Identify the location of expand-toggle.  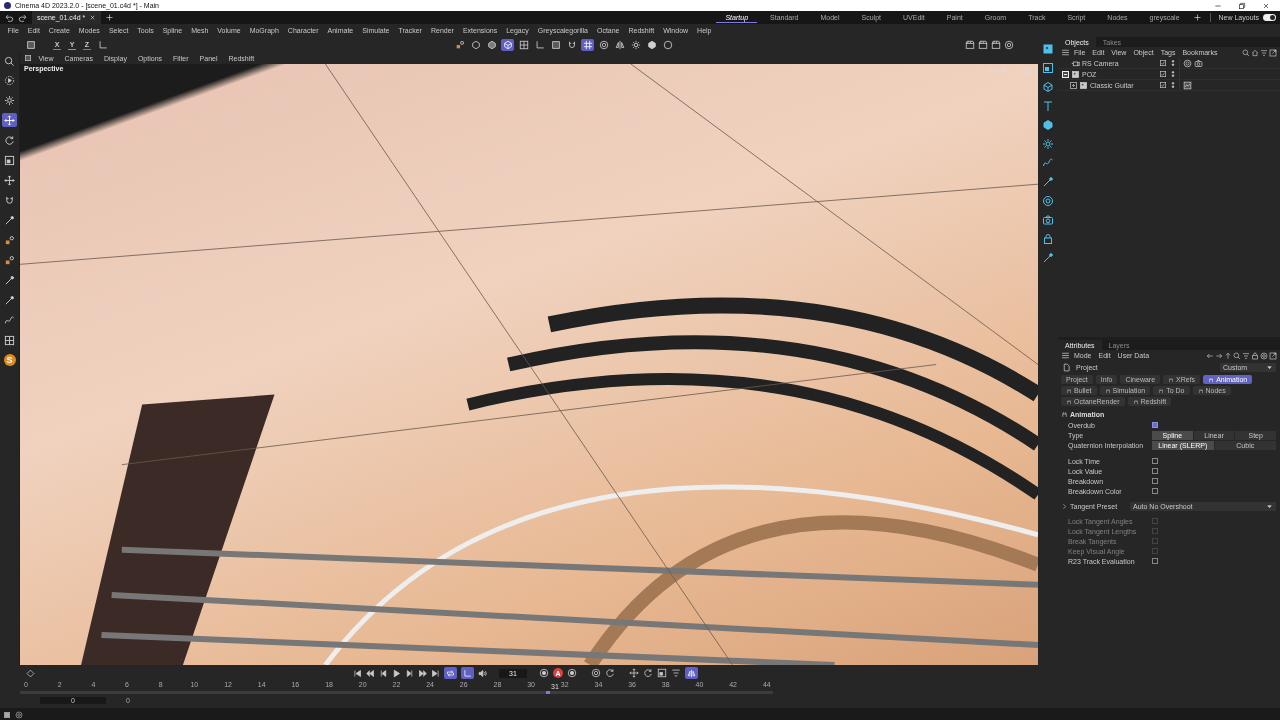
(1073, 85).